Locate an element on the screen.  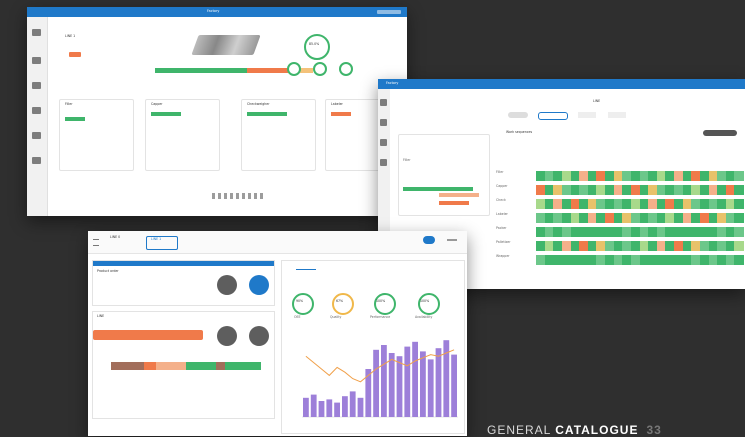
top-tabs: LINE 0 LINE 1 is located at coordinates (277, 242).